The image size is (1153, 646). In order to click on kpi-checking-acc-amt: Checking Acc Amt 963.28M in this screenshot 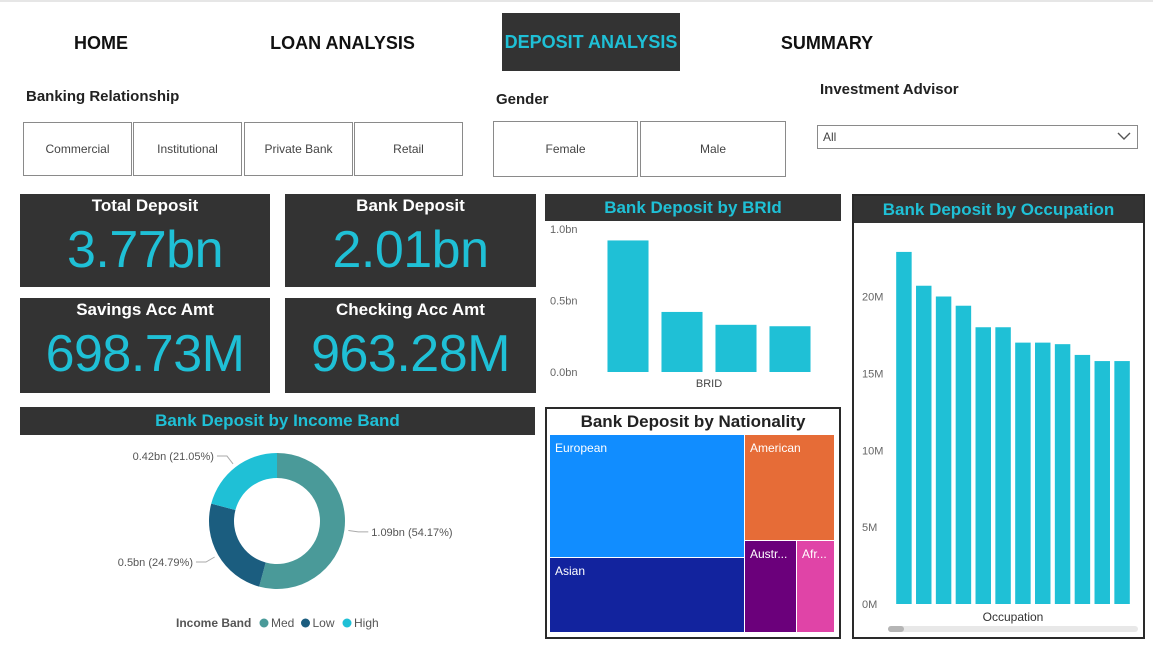, I will do `click(410, 345)`.